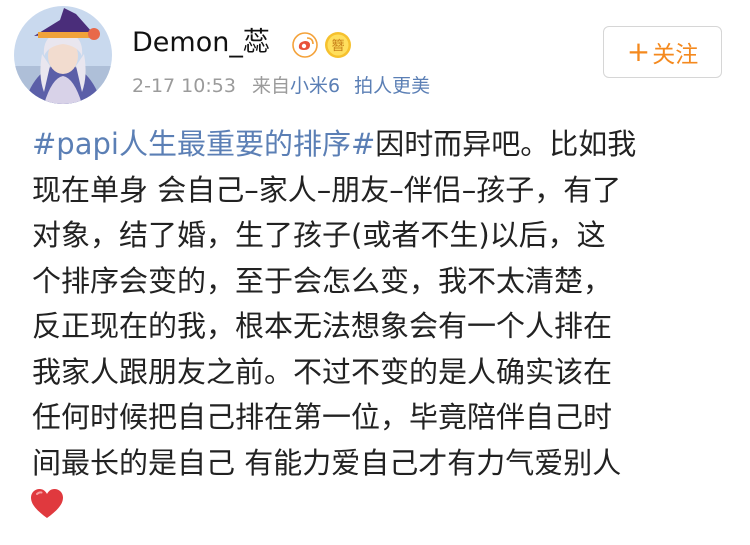 This screenshot has width=750, height=545. What do you see at coordinates (322, 371) in the screenshot?
I see `post-line: 我家人跟朋友之前。不过不变的是人确实该在` at bounding box center [322, 371].